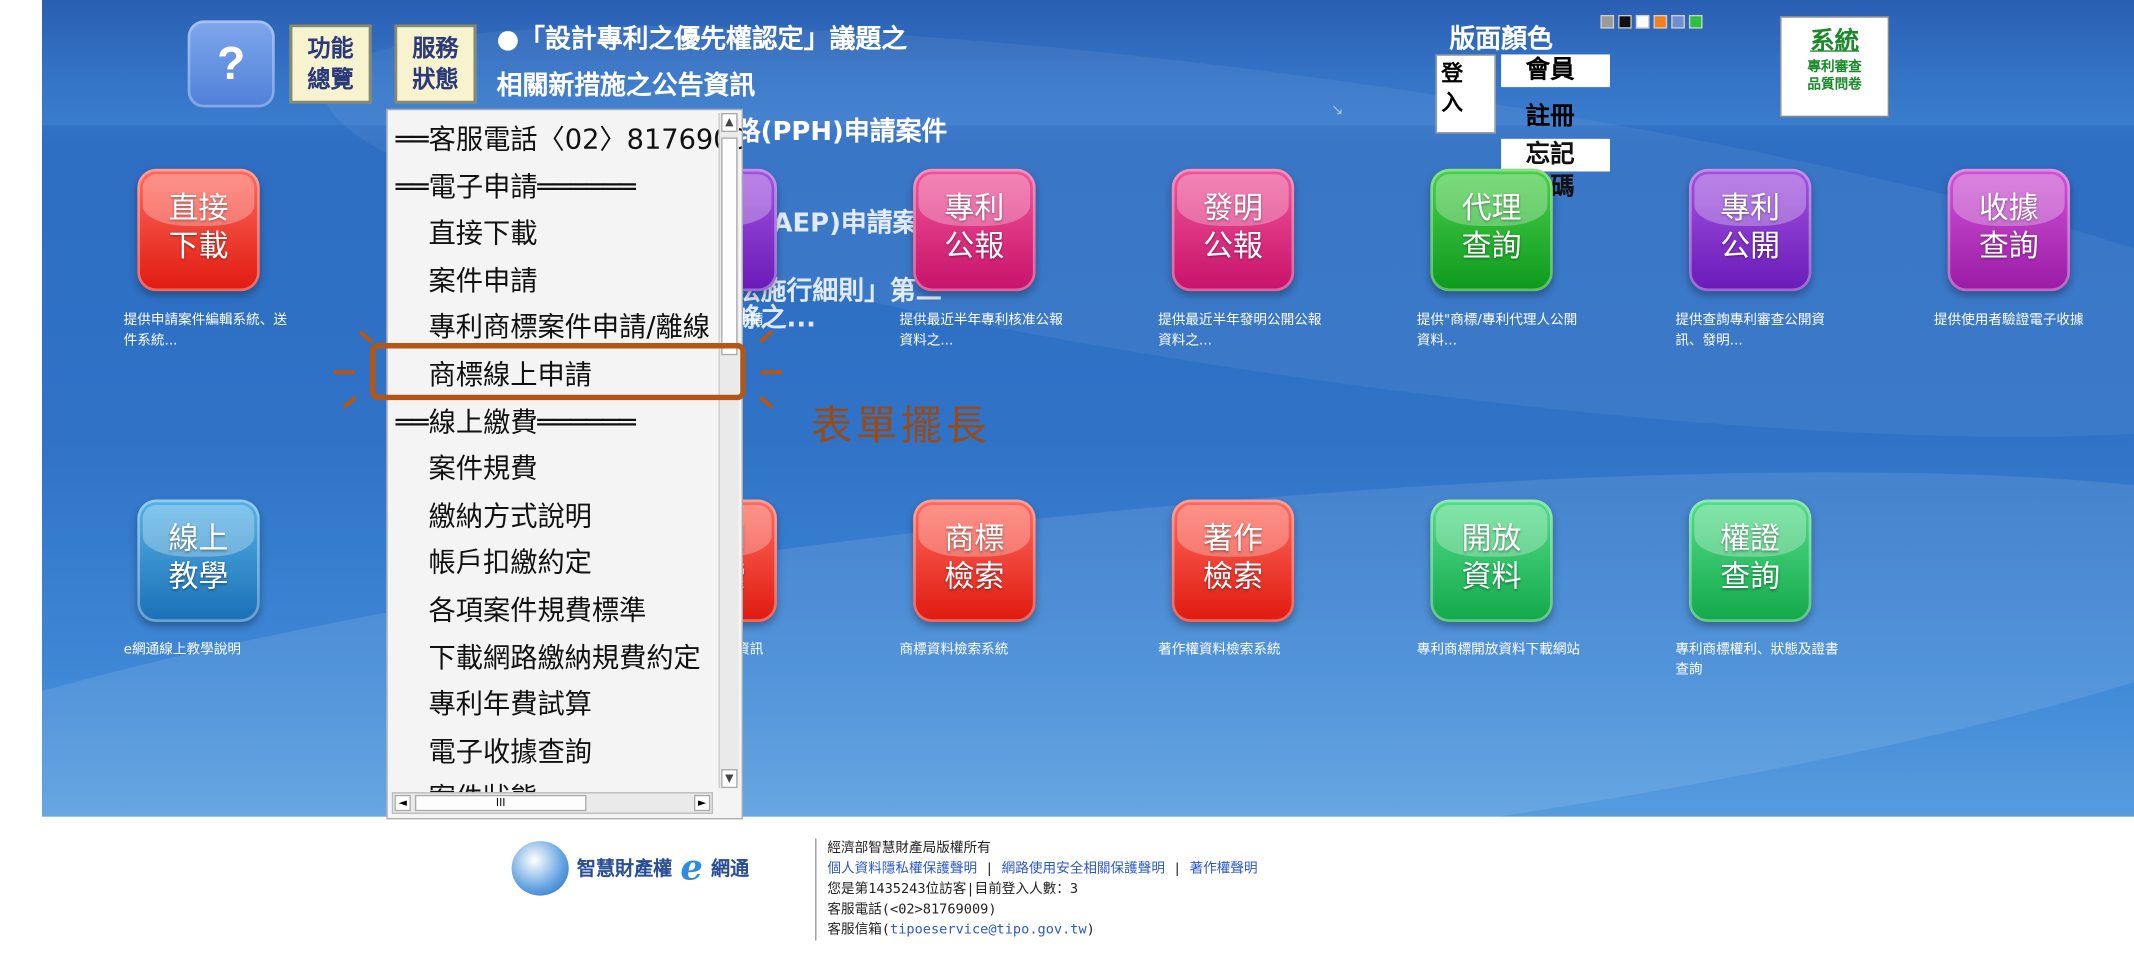 This screenshot has width=2134, height=963. Describe the element at coordinates (1233, 230) in the screenshot. I see `app-tile: 發明 公報` at that location.